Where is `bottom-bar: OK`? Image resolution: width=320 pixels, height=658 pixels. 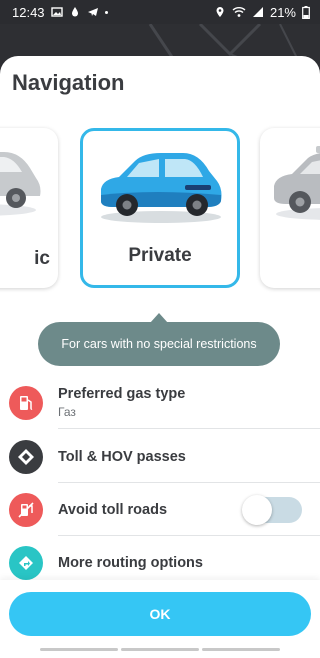 bottom-bar: OK is located at coordinates (160, 619).